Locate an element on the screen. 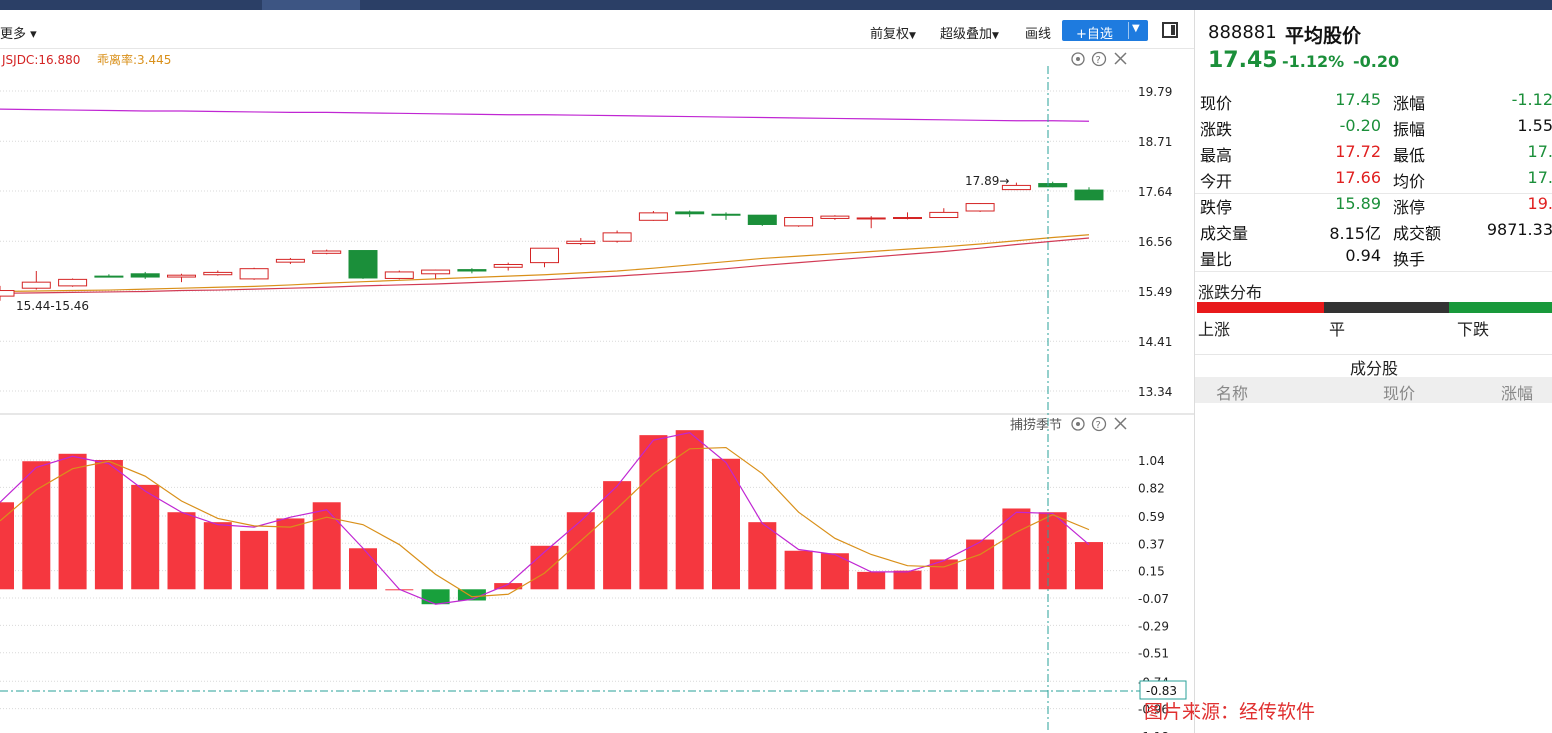 This screenshot has width=1552, height=733. change-percent: -1.12% is located at coordinates (1313, 61).